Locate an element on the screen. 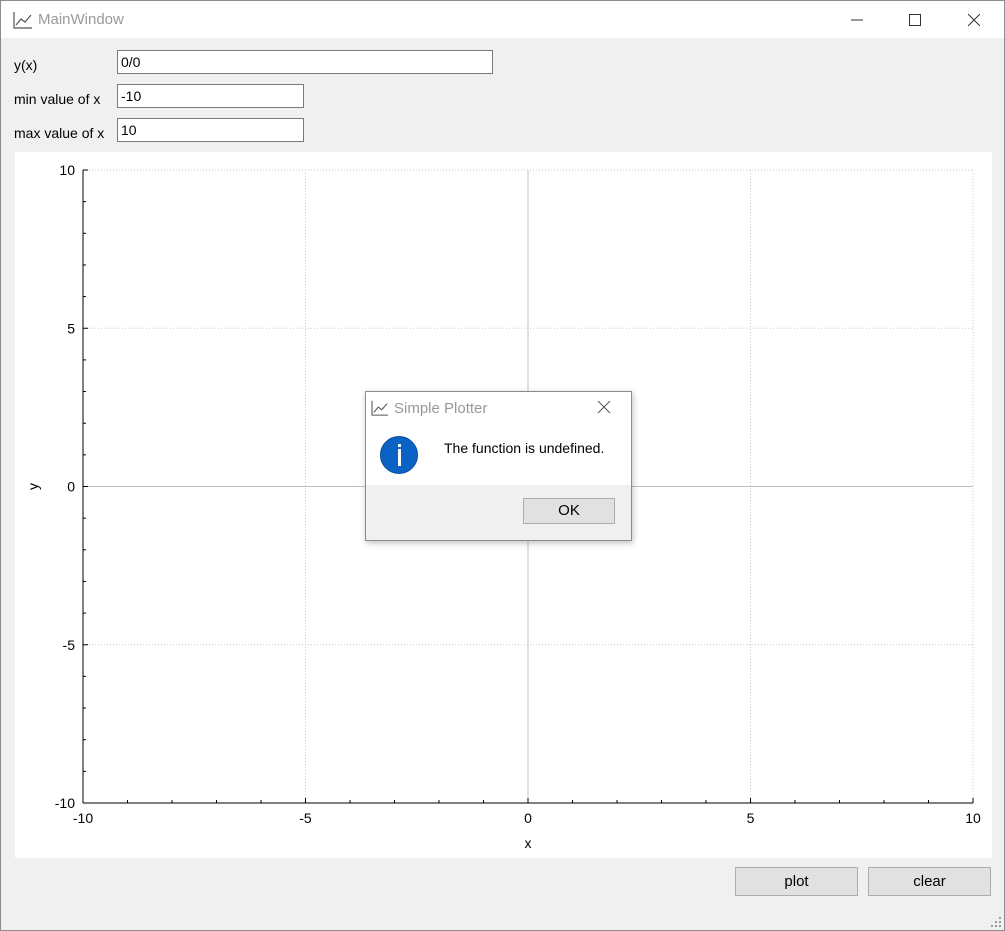 Image resolution: width=1005 pixels, height=931 pixels. y-tick-label: -5 is located at coordinates (69, 645).